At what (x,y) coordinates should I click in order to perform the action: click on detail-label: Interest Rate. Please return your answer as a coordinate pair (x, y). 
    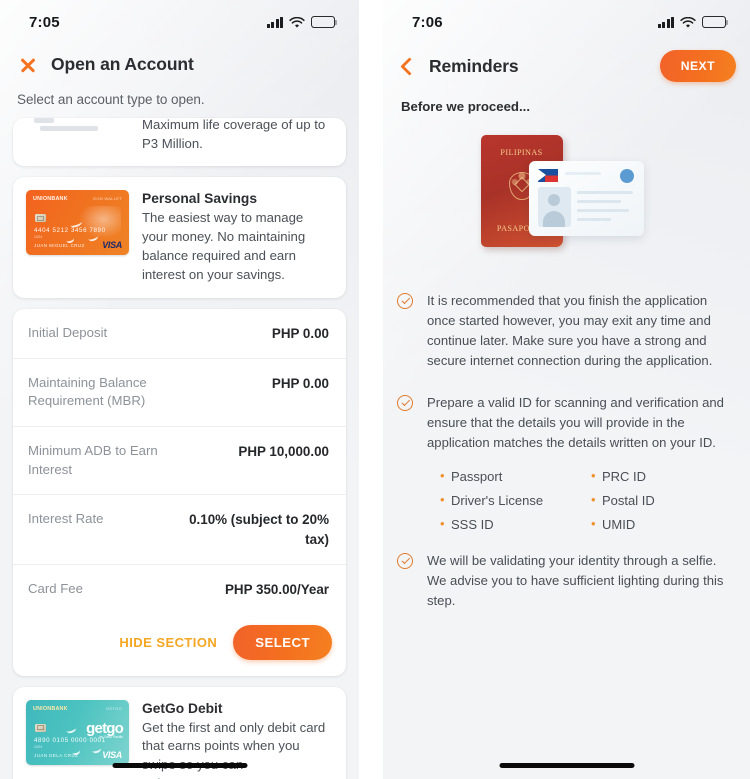
    Looking at the image, I should click on (66, 519).